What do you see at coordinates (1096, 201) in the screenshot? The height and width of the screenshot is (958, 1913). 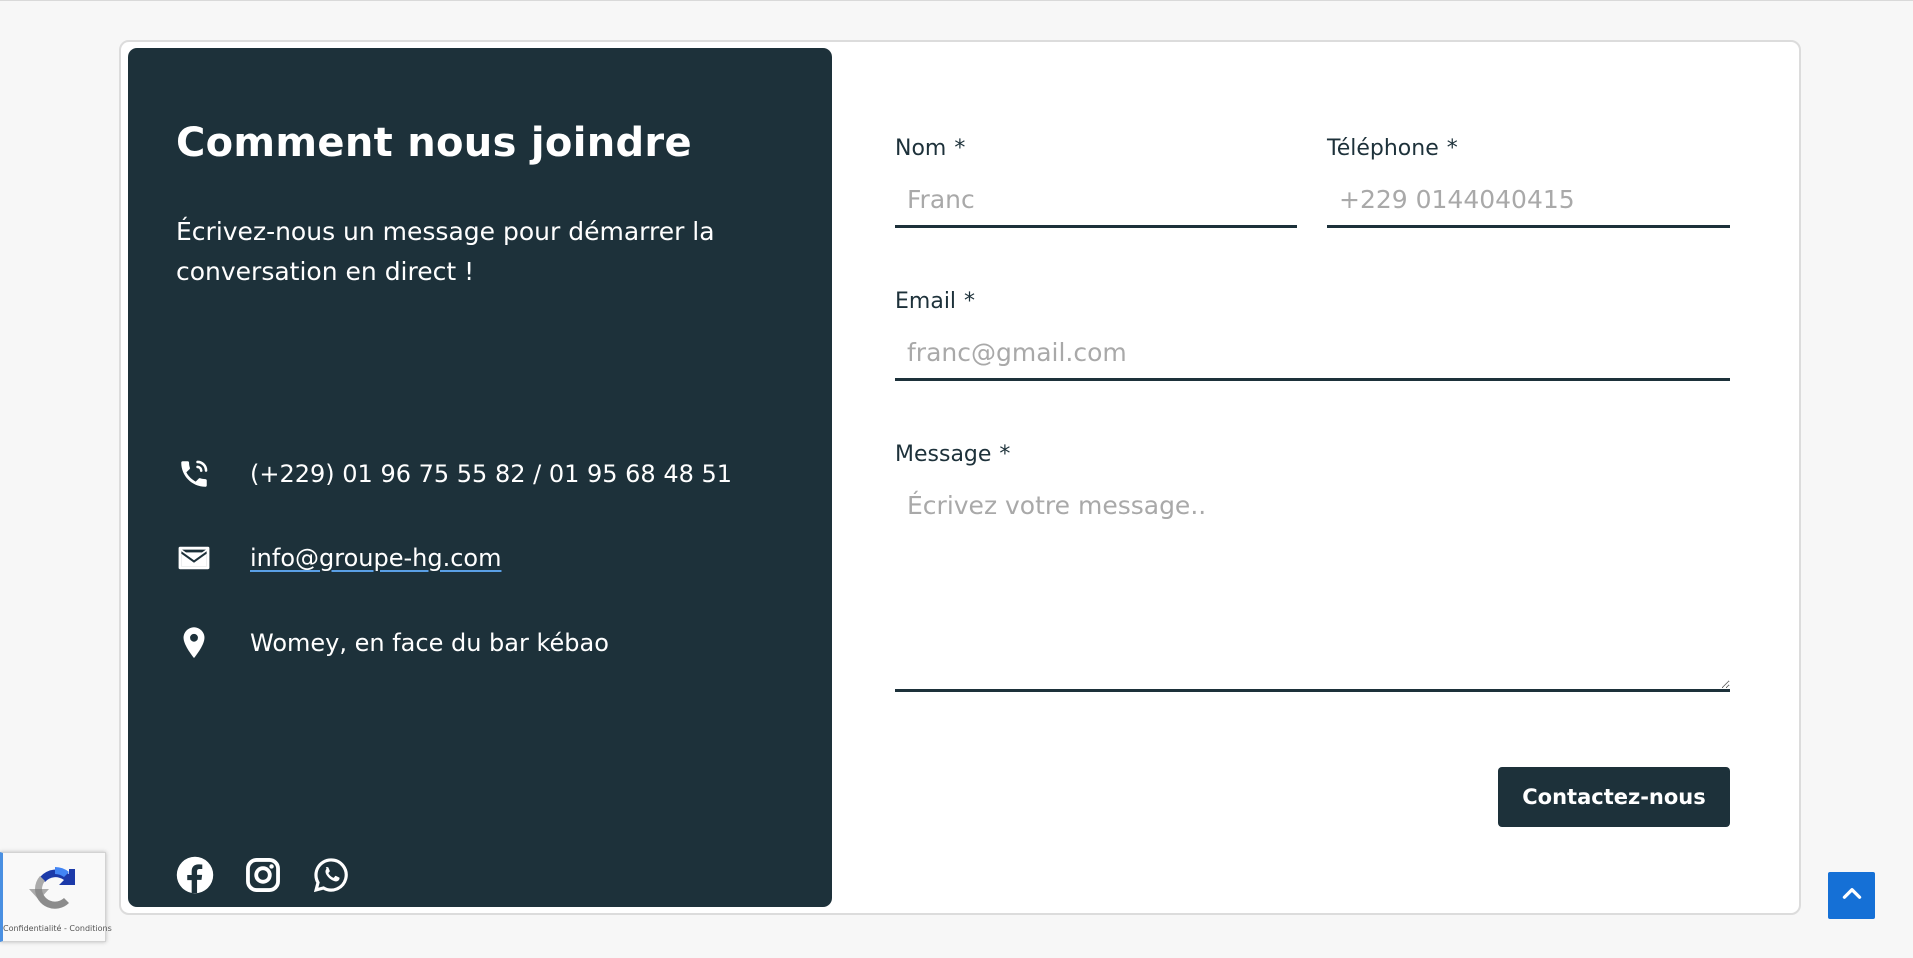 I see `name-input` at bounding box center [1096, 201].